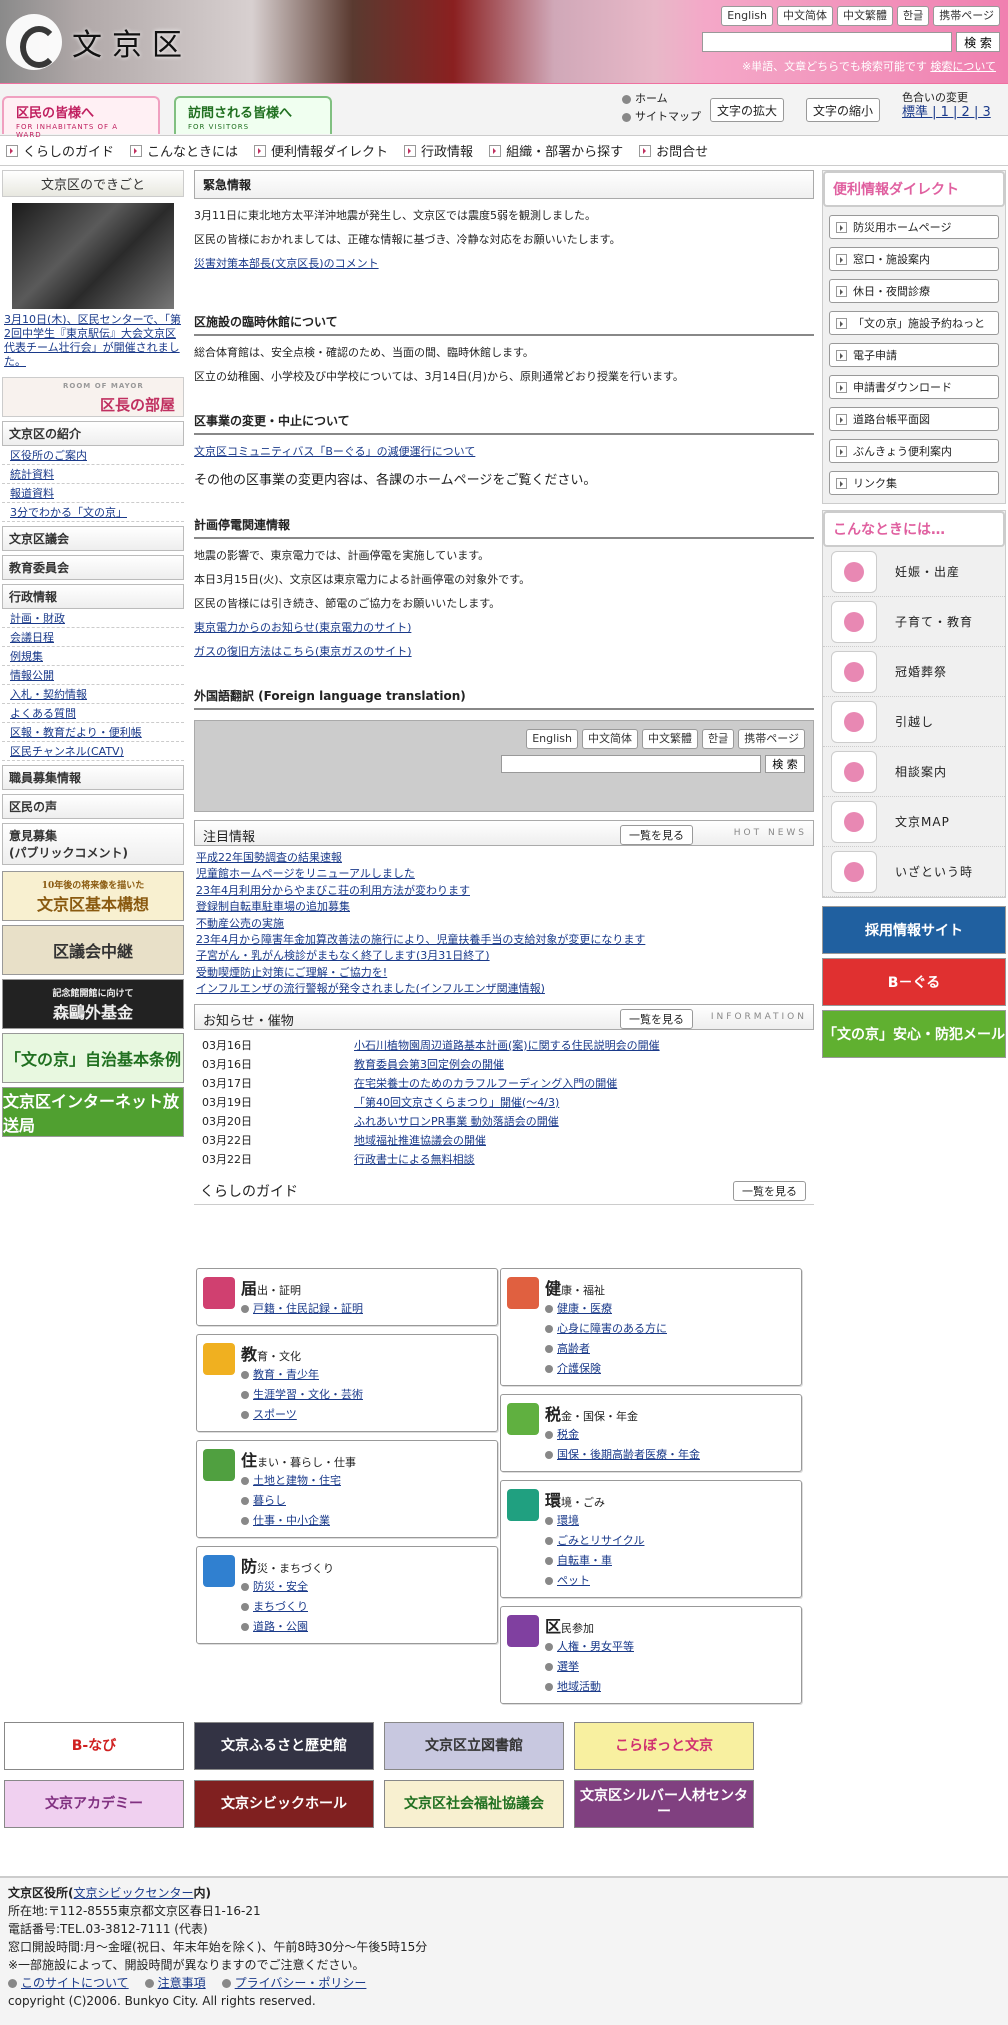 This screenshot has width=1008, height=2025. What do you see at coordinates (504, 989) in the screenshot?
I see `hot-news-item: インフルエンザの流行警報が発令されました(インフルエンザ関連情報)` at bounding box center [504, 989].